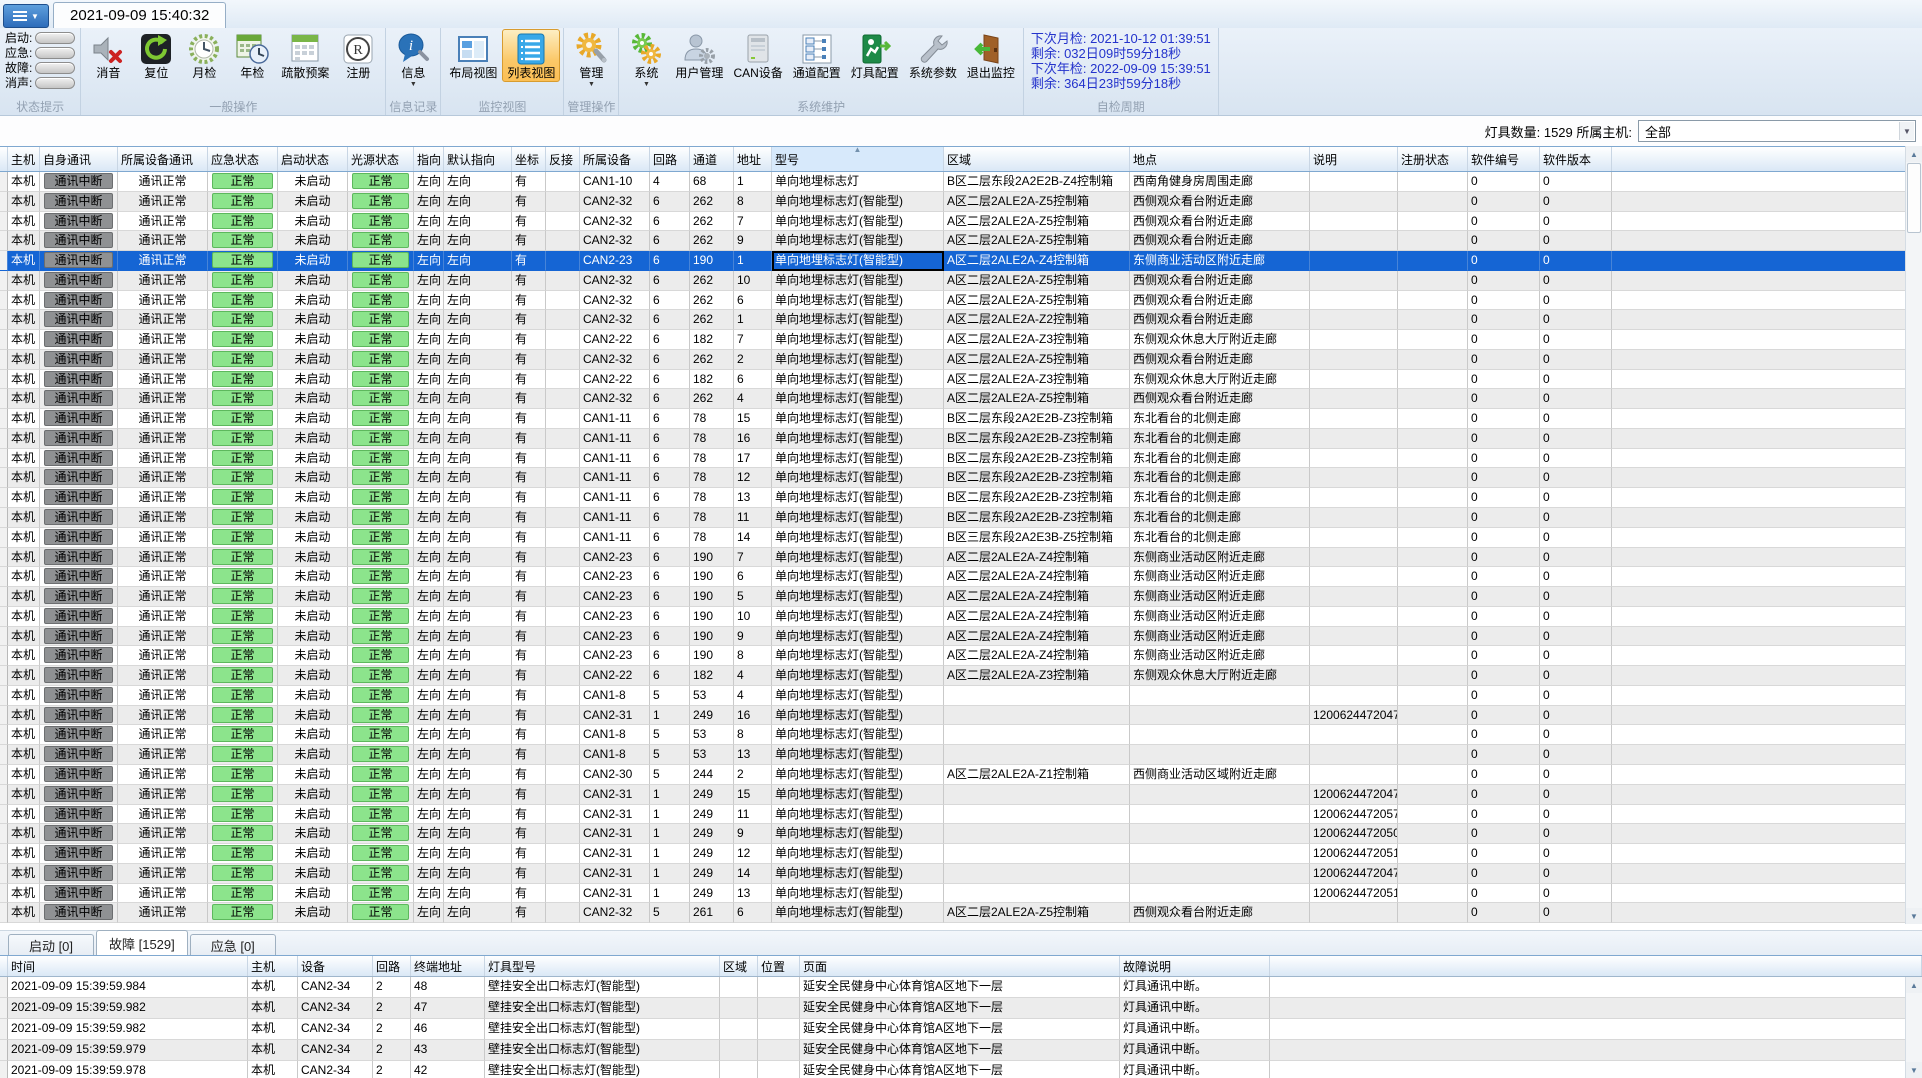 The width and height of the screenshot is (1922, 1078). Describe the element at coordinates (858, 159) in the screenshot. I see `column-header: 型号 ▲` at that location.